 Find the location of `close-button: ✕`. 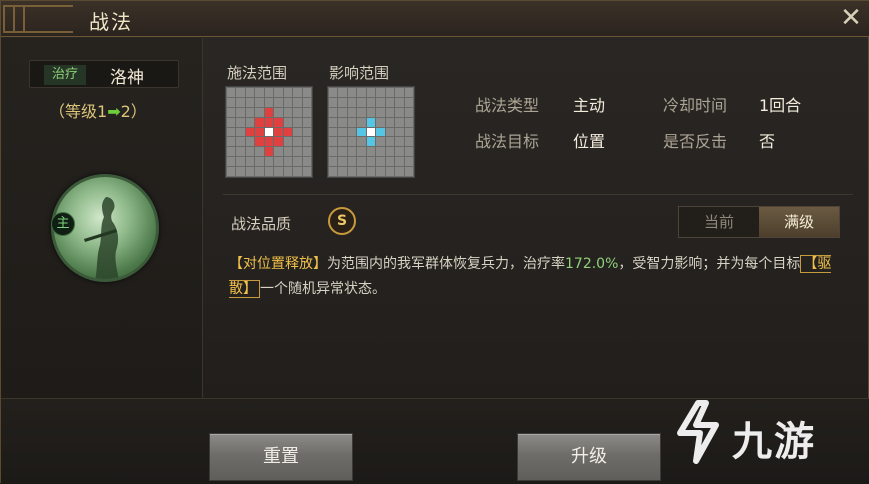

close-button: ✕ is located at coordinates (851, 19).